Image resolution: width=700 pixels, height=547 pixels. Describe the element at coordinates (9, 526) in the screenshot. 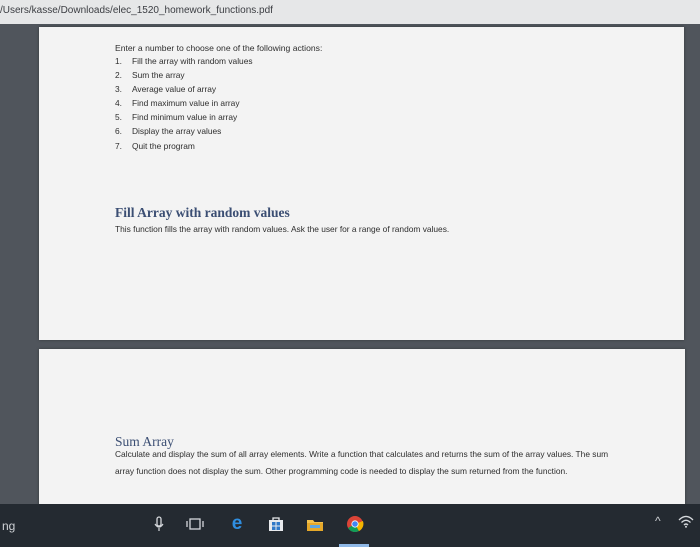

I see `taskbar-partial-text: ng` at that location.